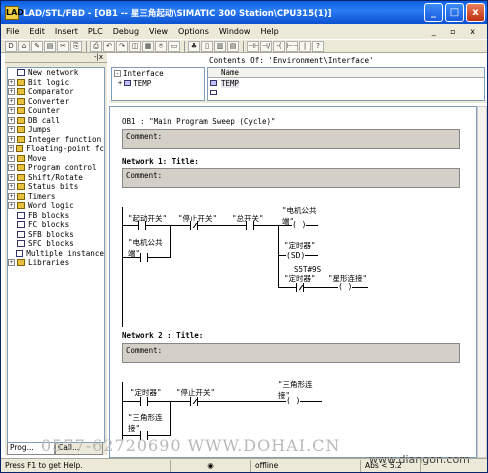 Image resolution: width=488 pixels, height=473 pixels. Describe the element at coordinates (279, 46) in the screenshot. I see `toolbar-button-19: -( )` at that location.